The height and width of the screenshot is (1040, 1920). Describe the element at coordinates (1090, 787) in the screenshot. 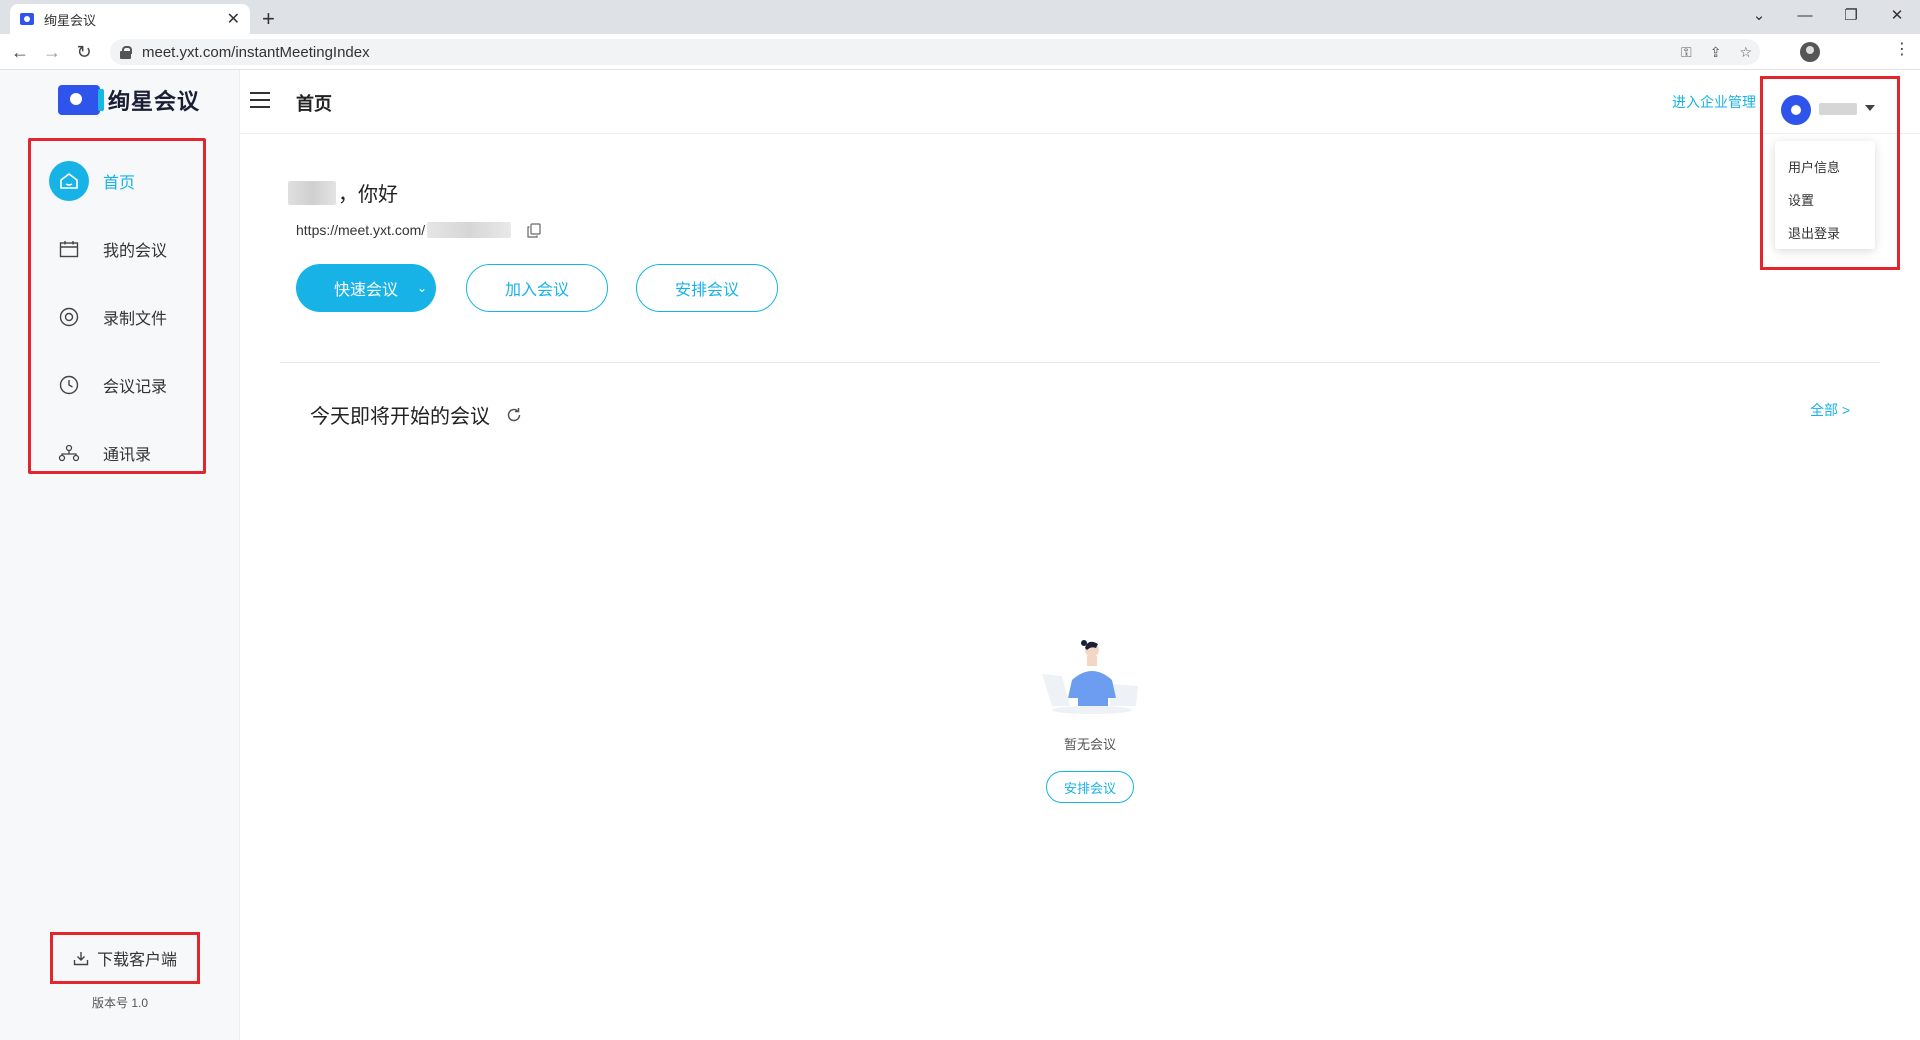

I see `empty-schedule-button: 安排会议` at that location.